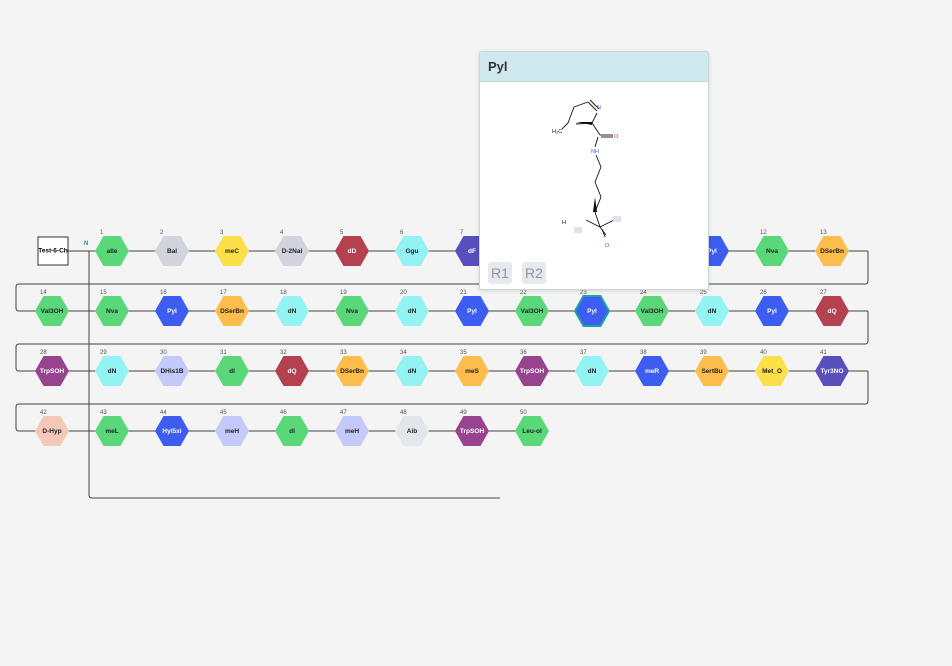 The height and width of the screenshot is (666, 952). Describe the element at coordinates (172, 428) in the screenshot. I see `monomer-44: 44 Hyl5xi` at that location.